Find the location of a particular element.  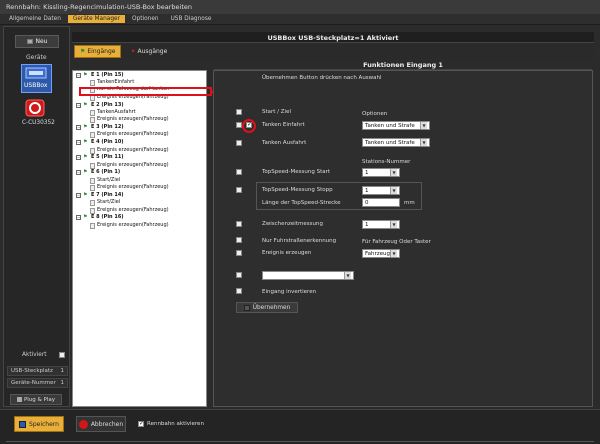

tree-label: E 7 (Pin 14) is located at coordinates (107, 195).